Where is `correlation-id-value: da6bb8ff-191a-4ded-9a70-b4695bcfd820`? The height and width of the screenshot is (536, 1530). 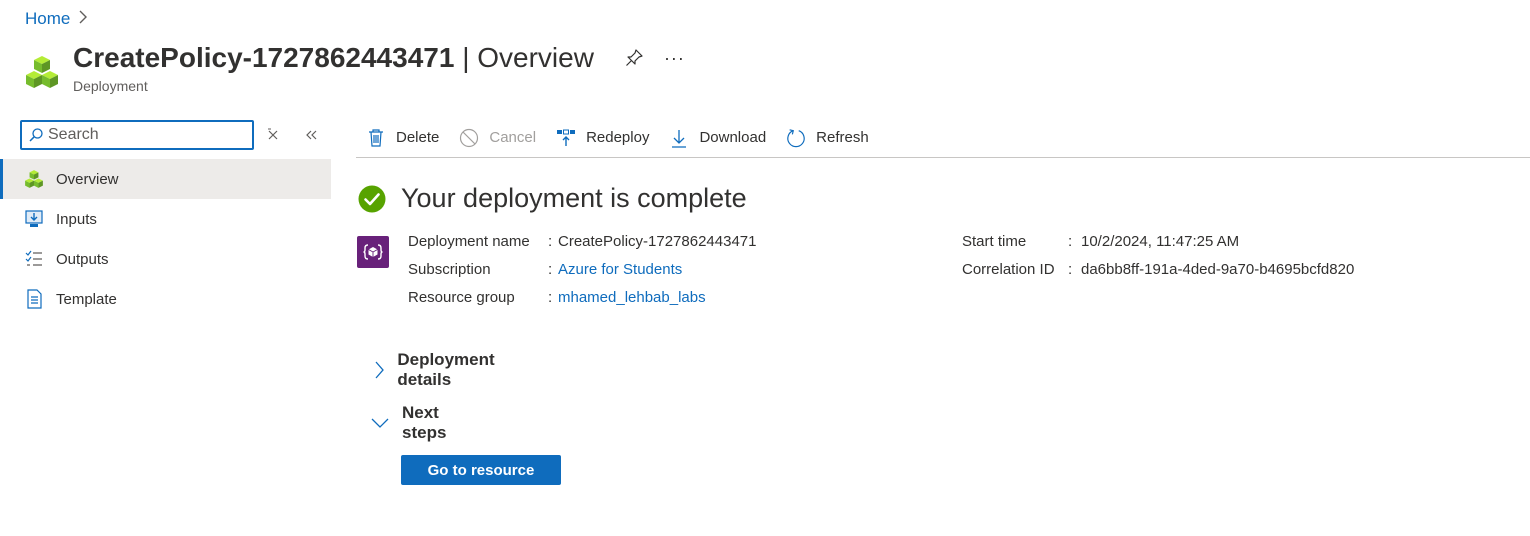
correlation-id-value: da6bb8ff-191a-4ded-9a70-b4695bcfd820 is located at coordinates (1218, 269).